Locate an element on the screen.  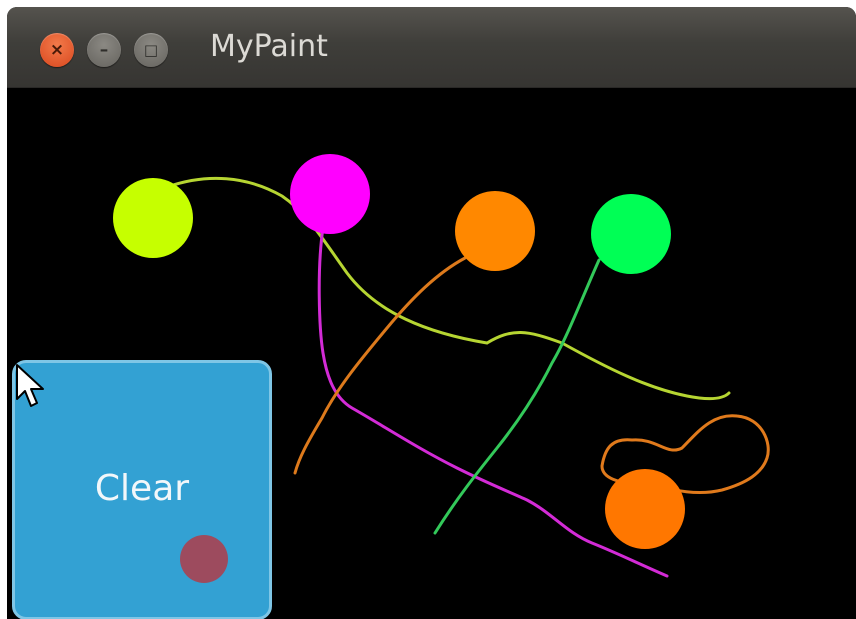
clear-button: Clear is located at coordinates (142, 489).